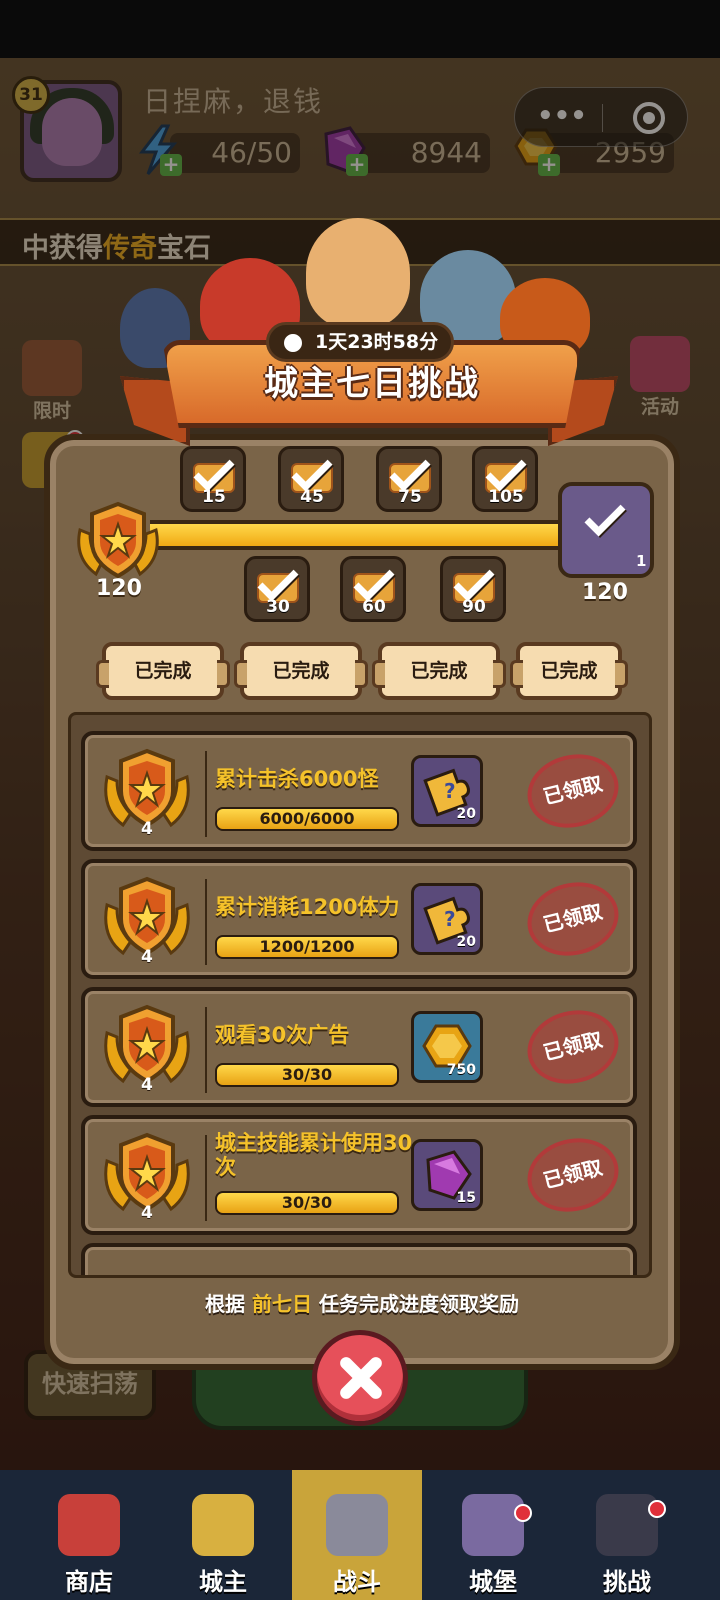 The image size is (720, 1600). Describe the element at coordinates (360, 1378) in the screenshot. I see `close-button` at that location.